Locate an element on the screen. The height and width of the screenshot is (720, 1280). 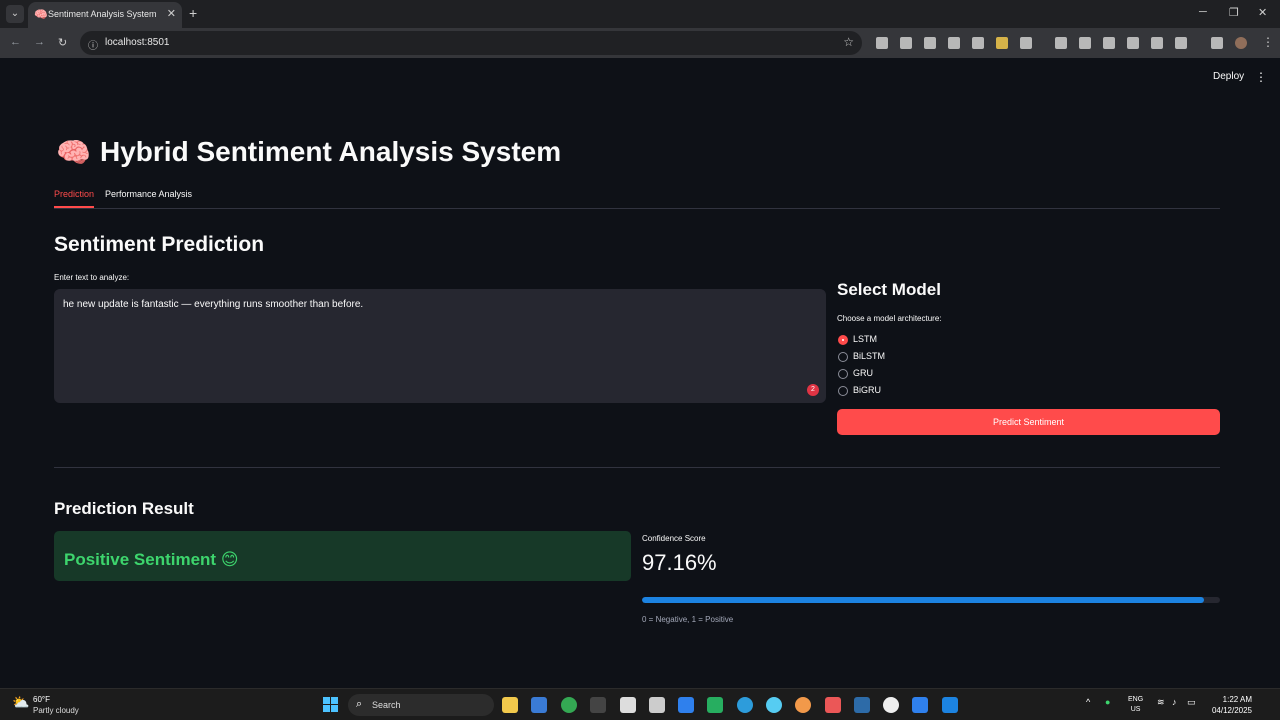
confidence-progress-bar is located at coordinates (931, 600).